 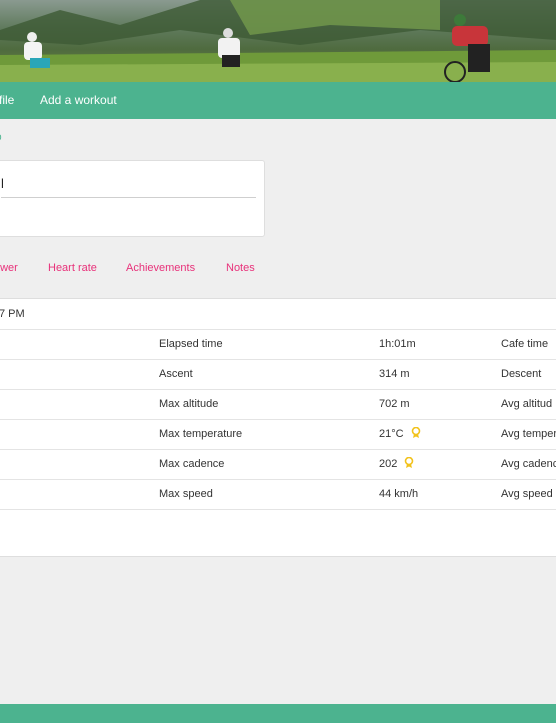 I want to click on tab-heart-rate: Heart rate, so click(x=72, y=268).